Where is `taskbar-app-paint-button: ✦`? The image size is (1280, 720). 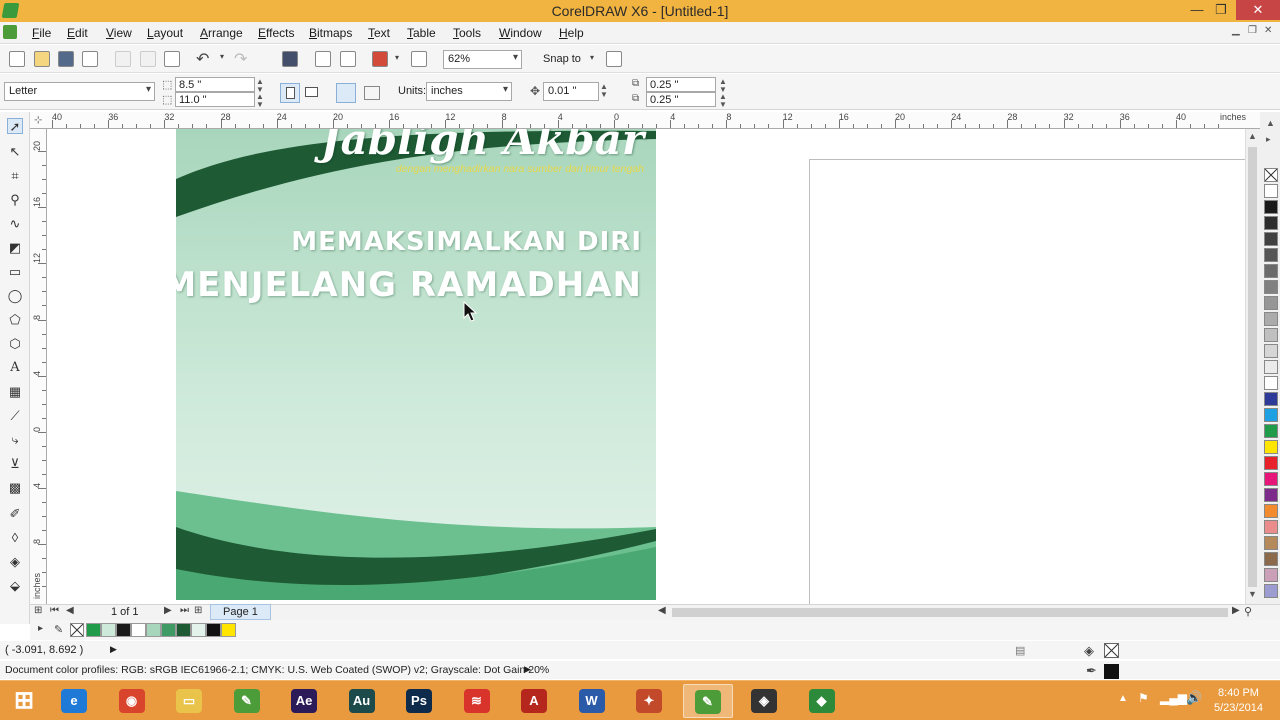
taskbar-app-paint-button: ✦ is located at coordinates (650, 701).